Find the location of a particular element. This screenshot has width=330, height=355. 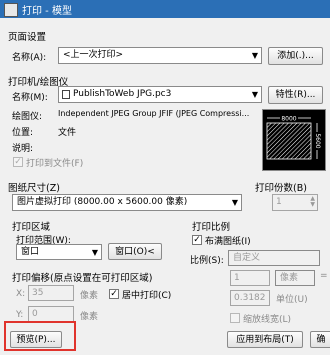

offset-y-unit: 像素 is located at coordinates (89, 317).